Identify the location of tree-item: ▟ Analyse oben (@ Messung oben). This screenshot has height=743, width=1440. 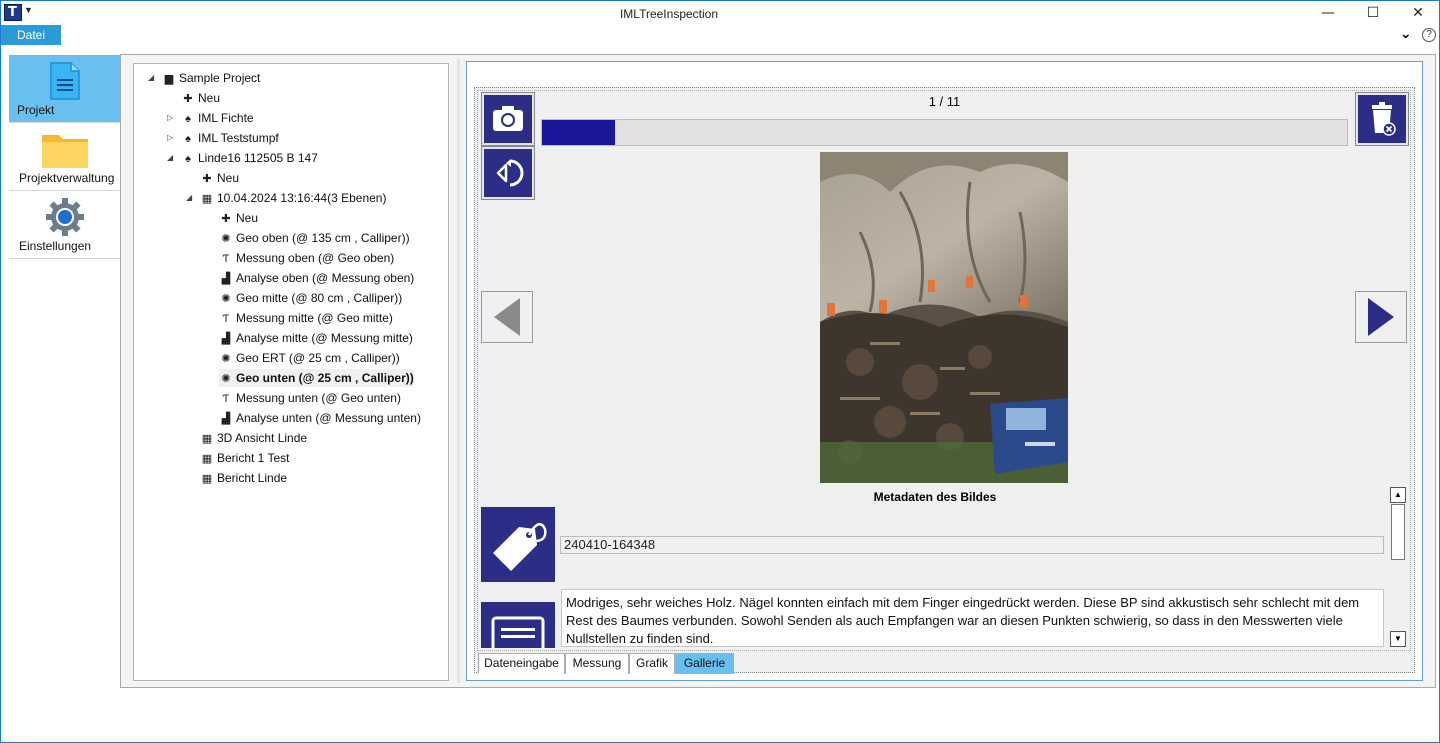
(317, 278).